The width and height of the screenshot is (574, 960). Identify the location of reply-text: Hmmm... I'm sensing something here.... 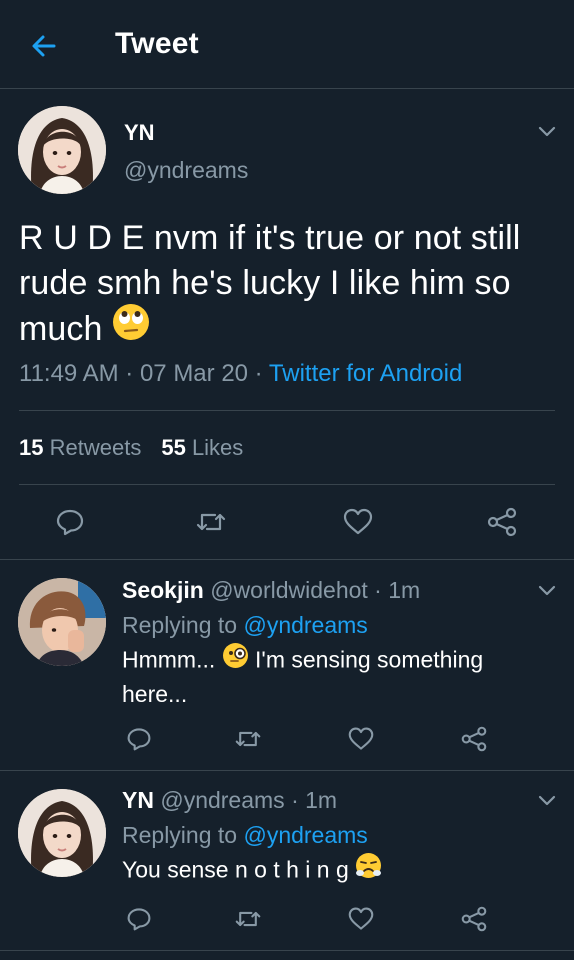
(332, 676).